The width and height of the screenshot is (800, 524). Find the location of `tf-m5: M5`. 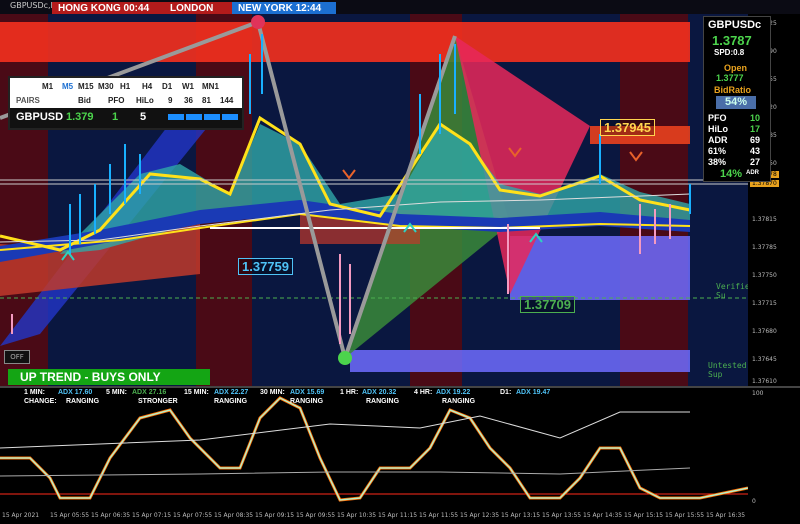

tf-m5: M5 is located at coordinates (67, 86).